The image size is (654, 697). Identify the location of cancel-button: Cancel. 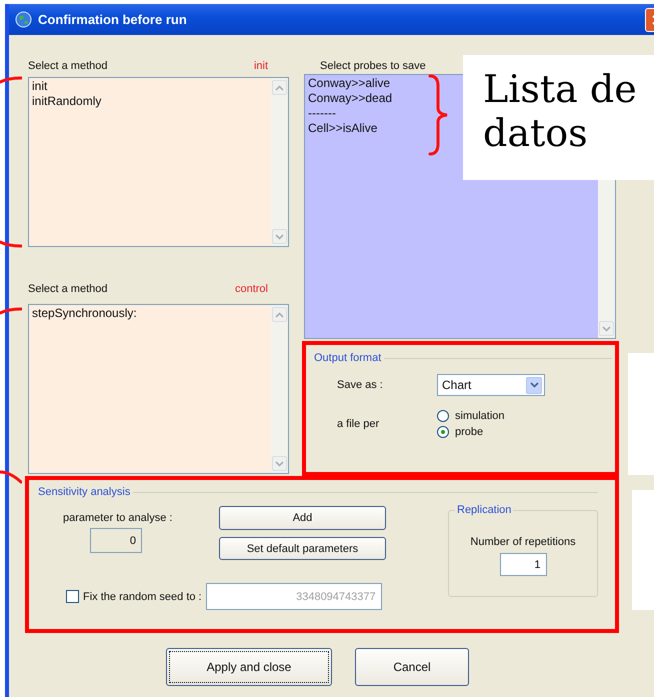
(412, 667).